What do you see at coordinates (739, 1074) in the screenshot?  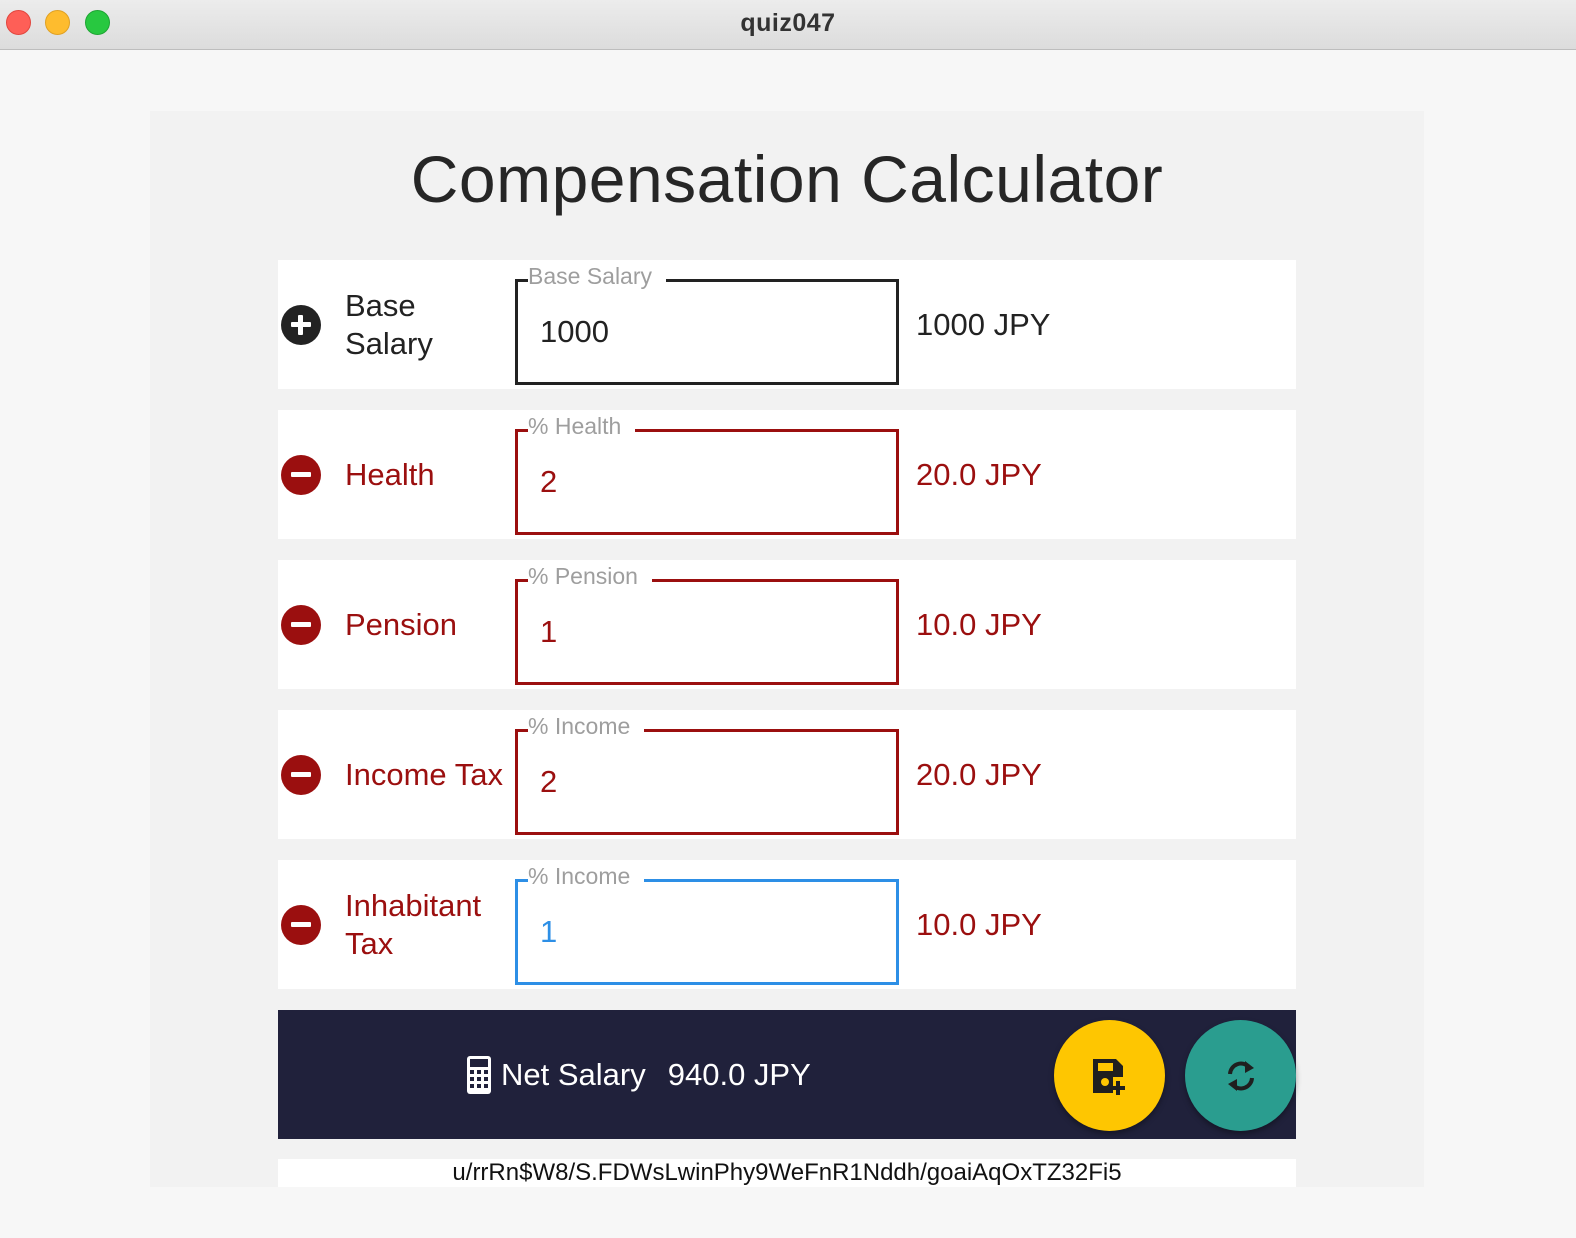 I see `net-salary-value: 940.0 JPY` at bounding box center [739, 1074].